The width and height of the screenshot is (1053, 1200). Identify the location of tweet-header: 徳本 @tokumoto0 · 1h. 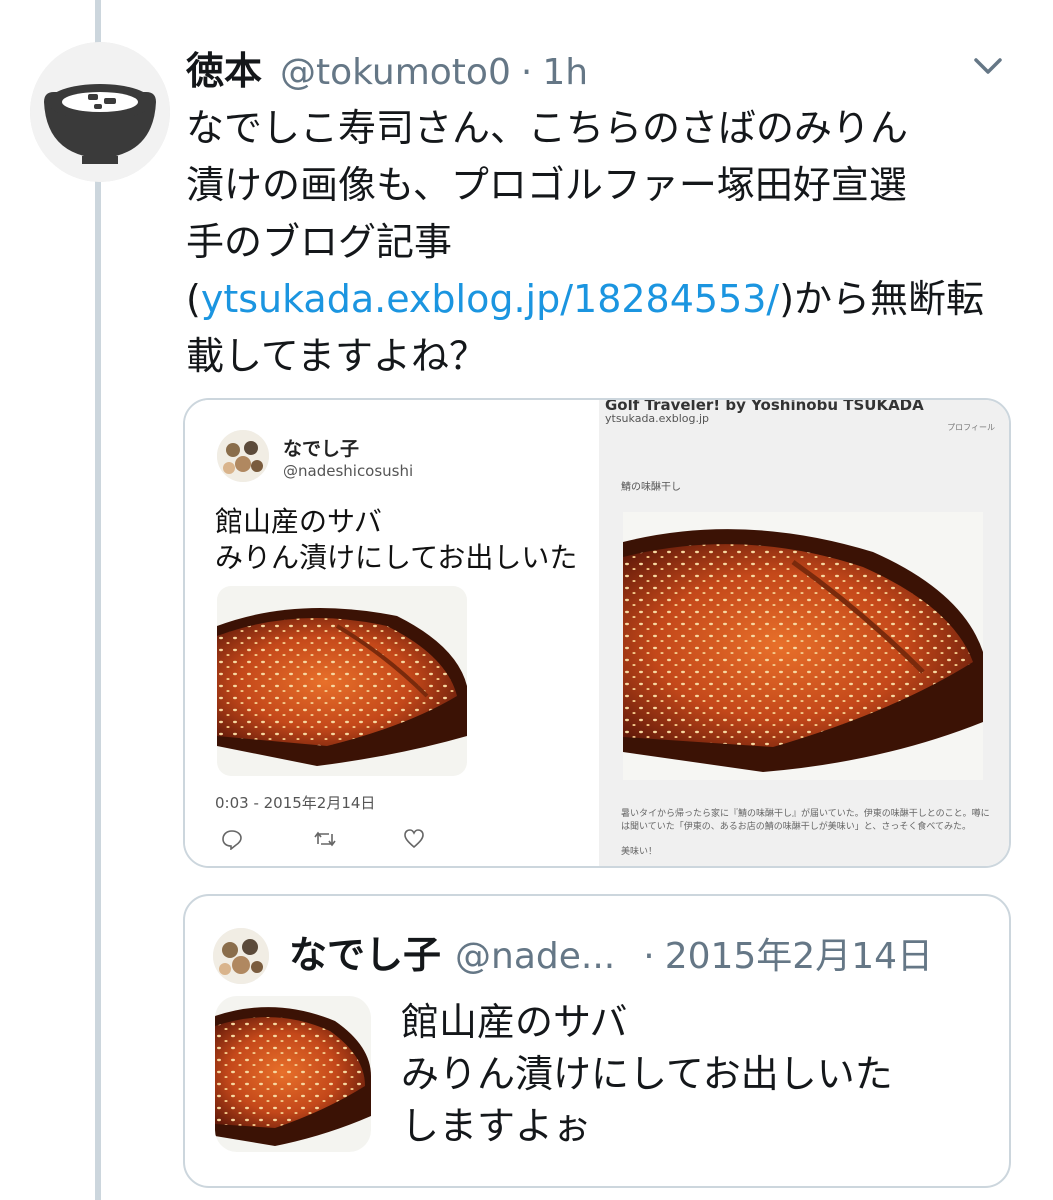
(387, 70).